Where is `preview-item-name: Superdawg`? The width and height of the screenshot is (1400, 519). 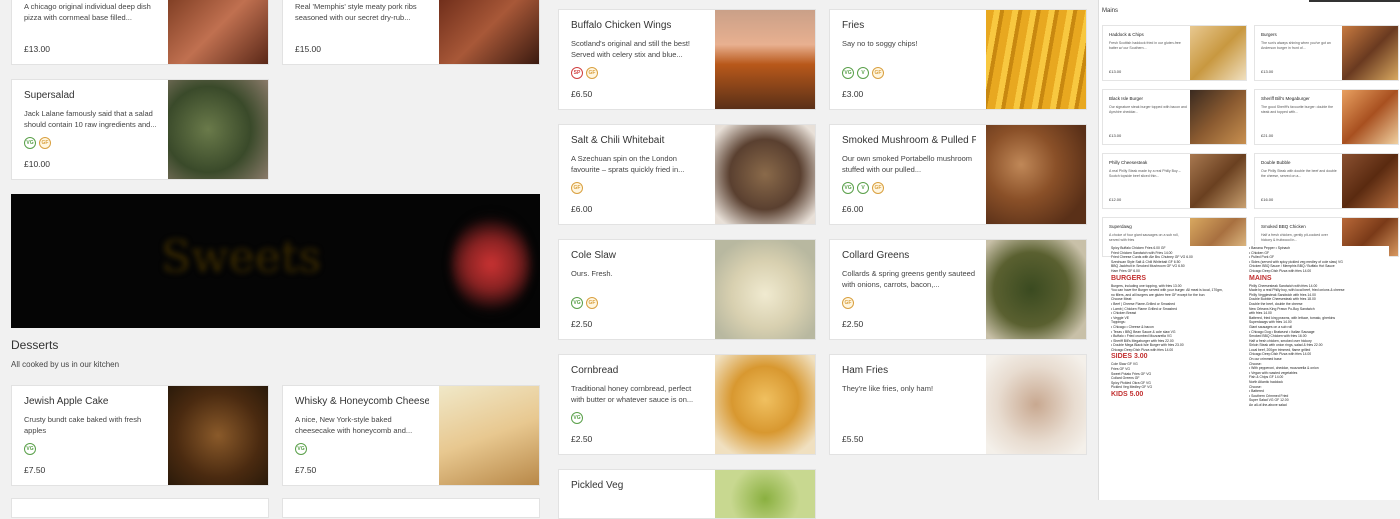 preview-item-name: Superdawg is located at coordinates (1120, 226).